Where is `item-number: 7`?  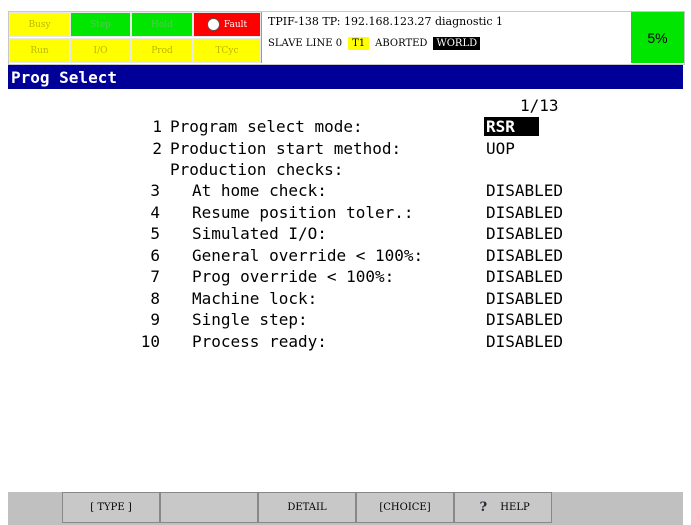
item-number: 7 is located at coordinates (155, 276).